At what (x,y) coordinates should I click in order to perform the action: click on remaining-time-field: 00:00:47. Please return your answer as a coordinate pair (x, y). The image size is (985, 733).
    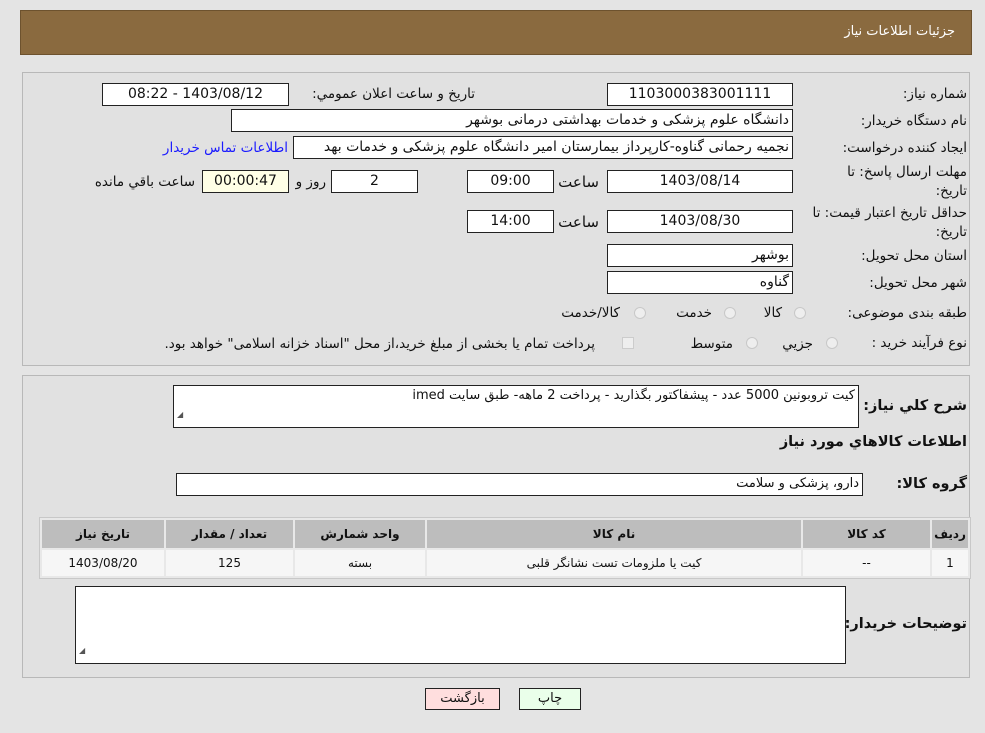
    Looking at the image, I should click on (245, 181).